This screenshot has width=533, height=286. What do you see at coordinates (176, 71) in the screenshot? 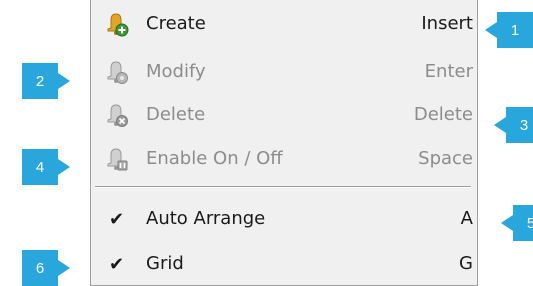
I see `menu-item-label: Modify` at bounding box center [176, 71].